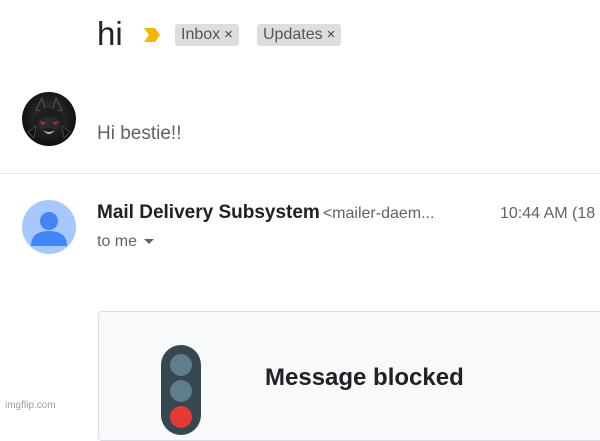  What do you see at coordinates (152, 35) in the screenshot?
I see `label-important-icon` at bounding box center [152, 35].